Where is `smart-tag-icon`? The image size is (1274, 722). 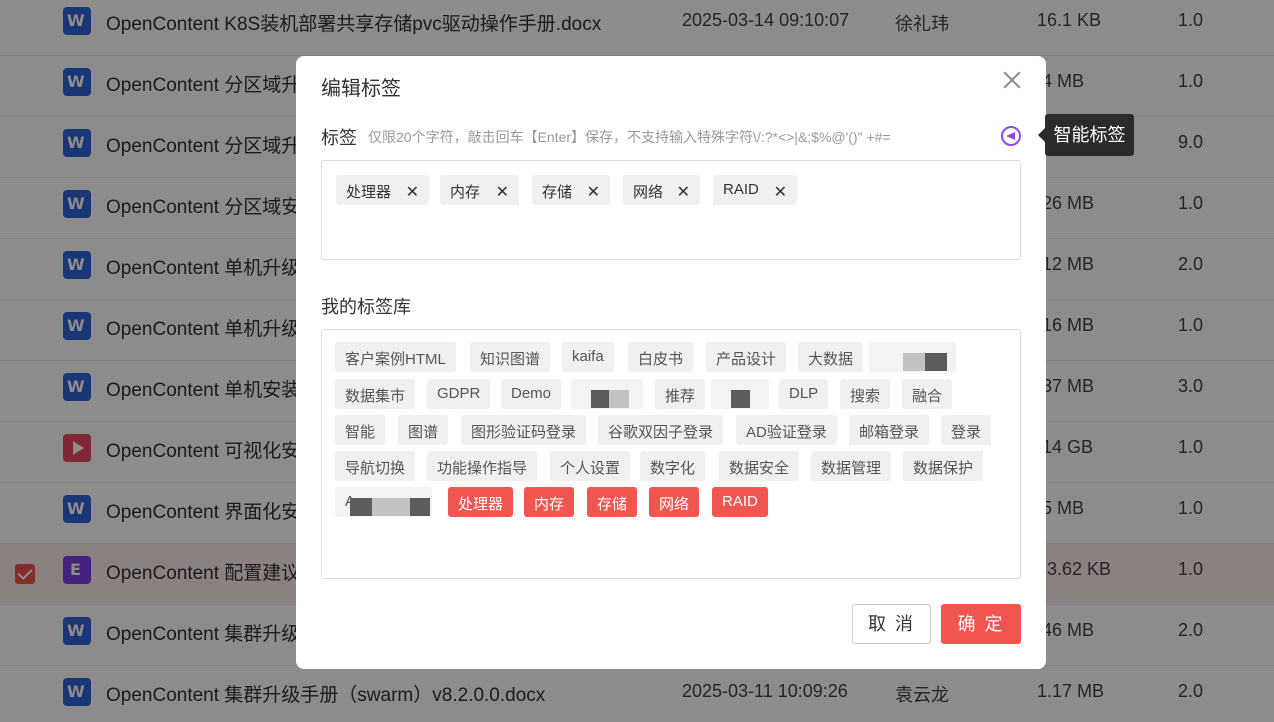
smart-tag-icon is located at coordinates (1011, 136).